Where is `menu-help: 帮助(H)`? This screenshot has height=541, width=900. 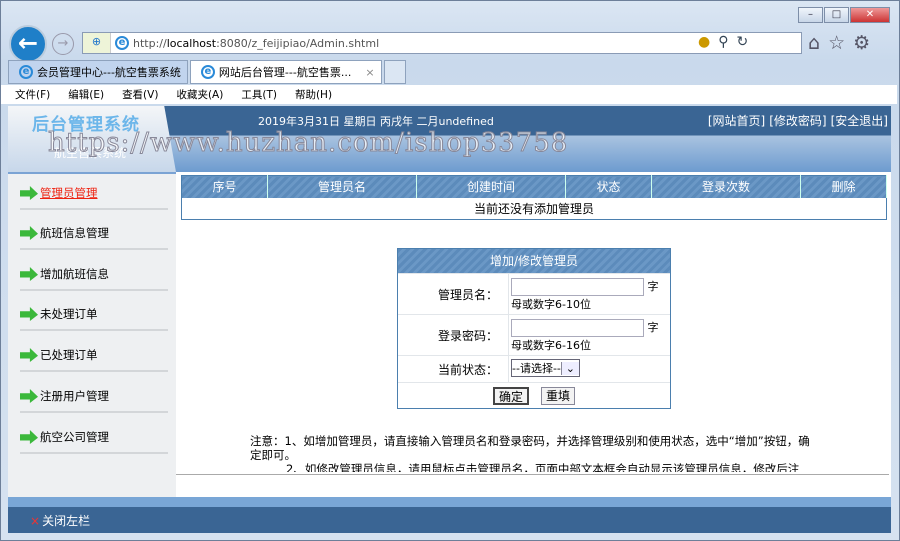 menu-help: 帮助(H) is located at coordinates (313, 94).